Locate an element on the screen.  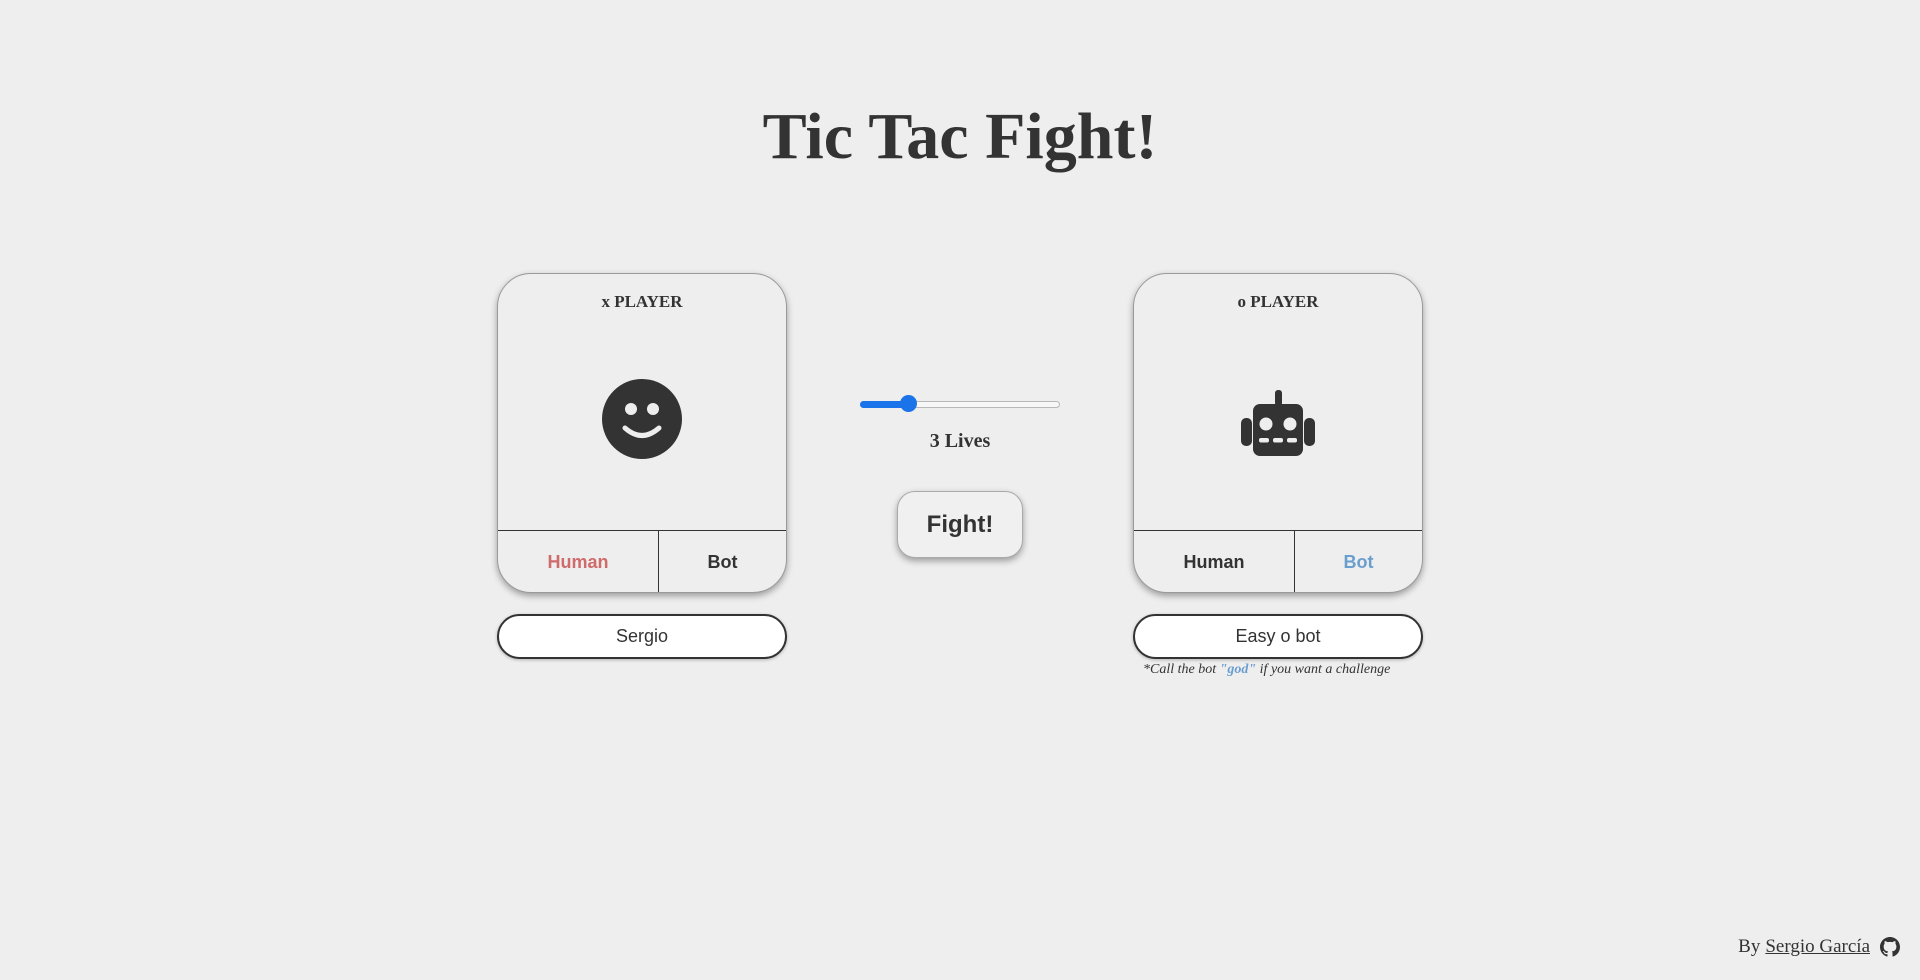
lives-label: 3 Lives is located at coordinates (960, 441).